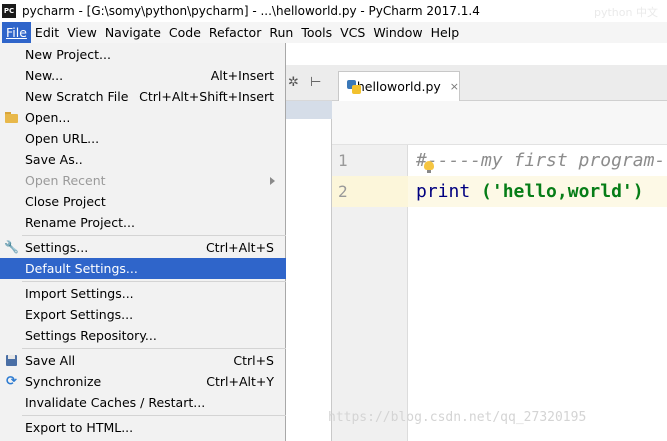 The image size is (667, 441). I want to click on menu-file: File, so click(16, 32).